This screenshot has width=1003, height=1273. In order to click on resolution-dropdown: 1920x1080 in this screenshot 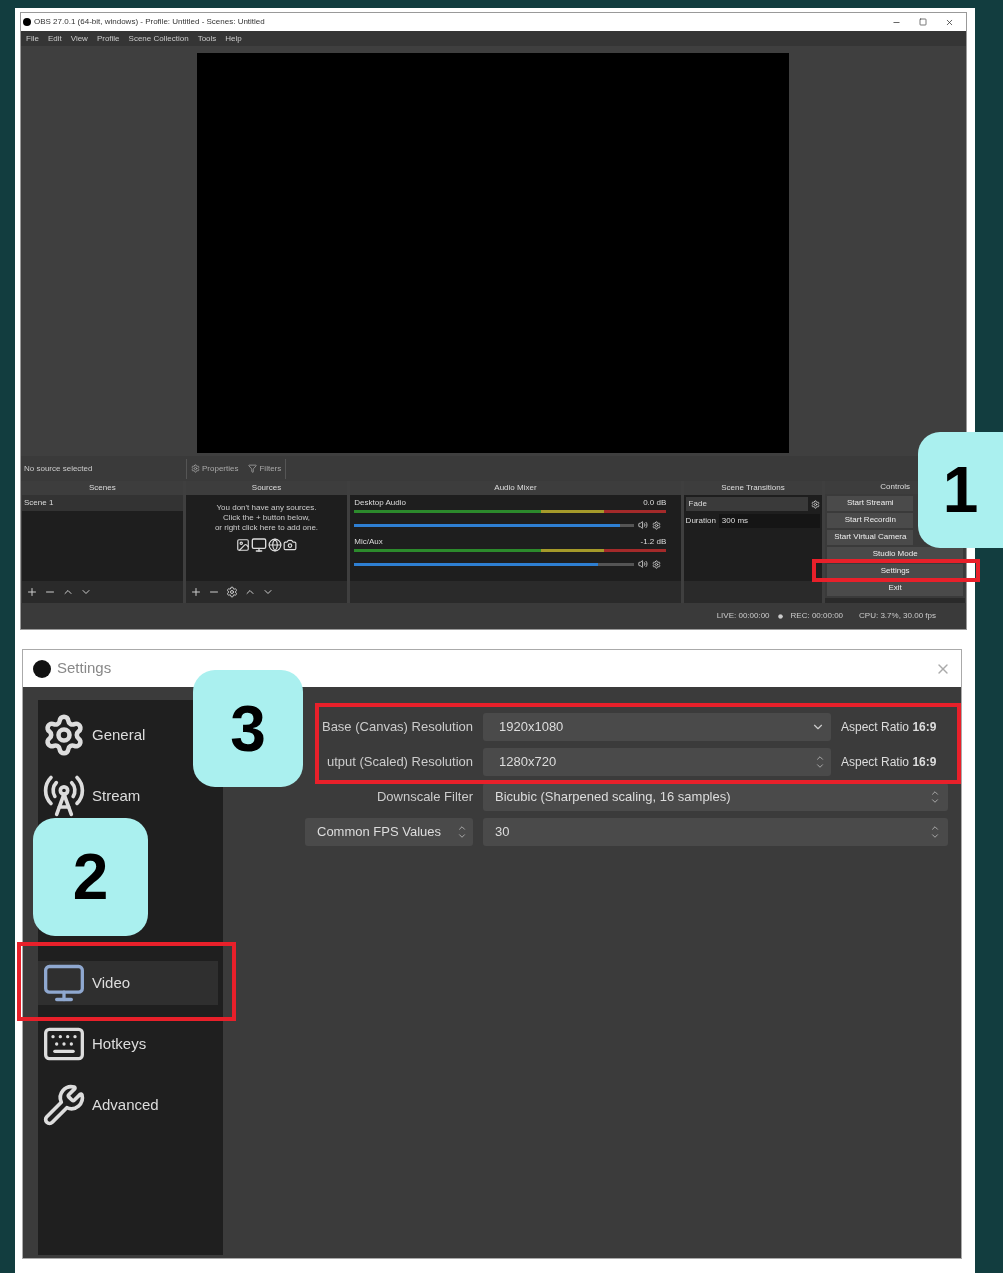, I will do `click(657, 727)`.